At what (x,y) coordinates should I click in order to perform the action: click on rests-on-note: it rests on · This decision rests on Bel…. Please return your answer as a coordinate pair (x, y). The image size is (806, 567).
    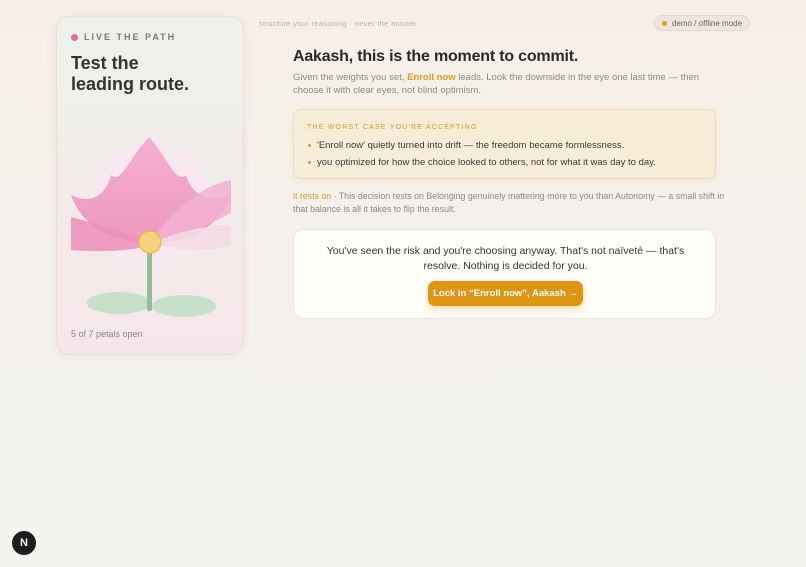
    Looking at the image, I should click on (509, 202).